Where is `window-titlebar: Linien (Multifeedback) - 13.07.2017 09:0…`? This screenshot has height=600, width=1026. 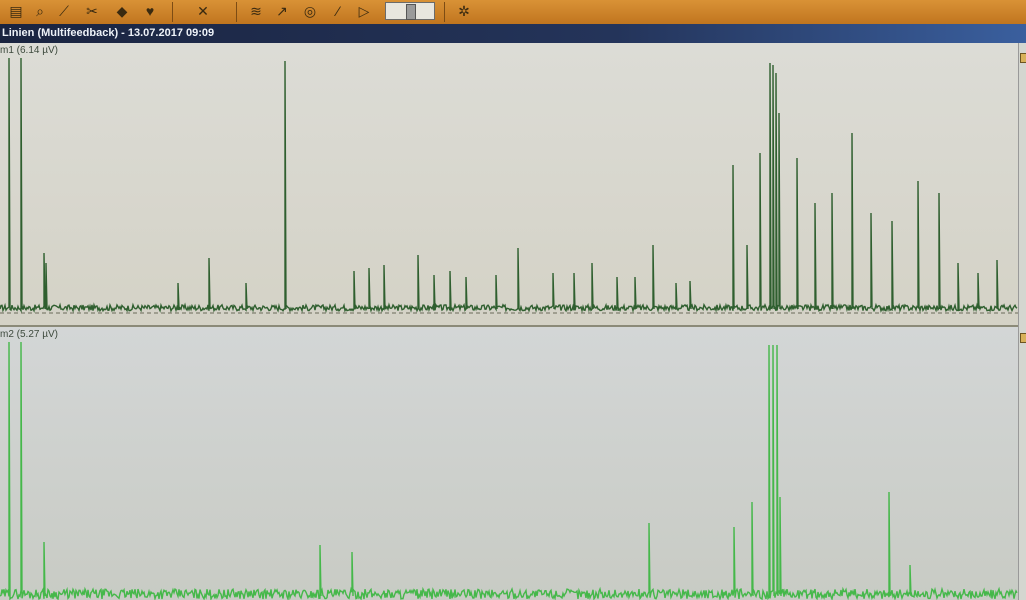 window-titlebar: Linien (Multifeedback) - 13.07.2017 09:0… is located at coordinates (513, 33).